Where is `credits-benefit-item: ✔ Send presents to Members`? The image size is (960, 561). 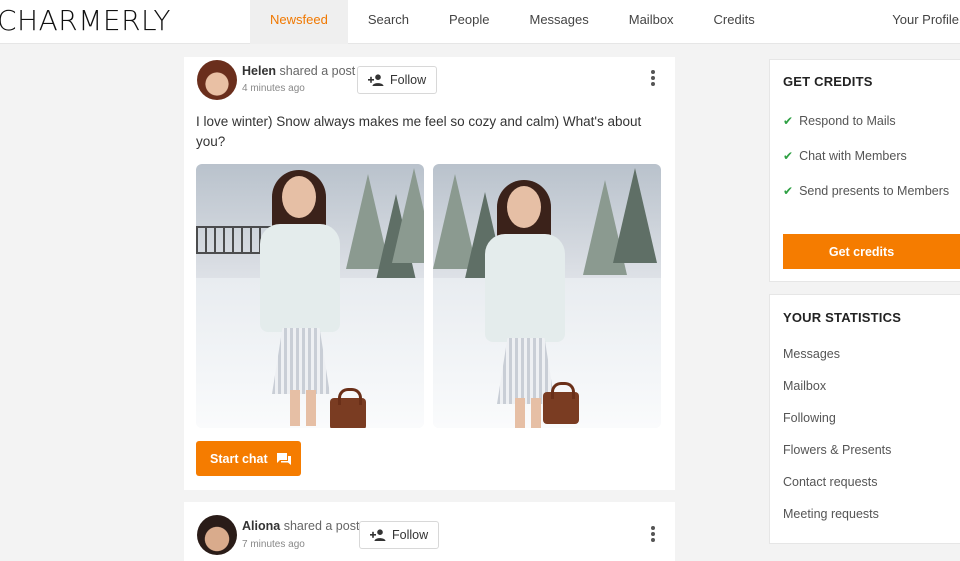 credits-benefit-item: ✔ Send presents to Members is located at coordinates (866, 191).